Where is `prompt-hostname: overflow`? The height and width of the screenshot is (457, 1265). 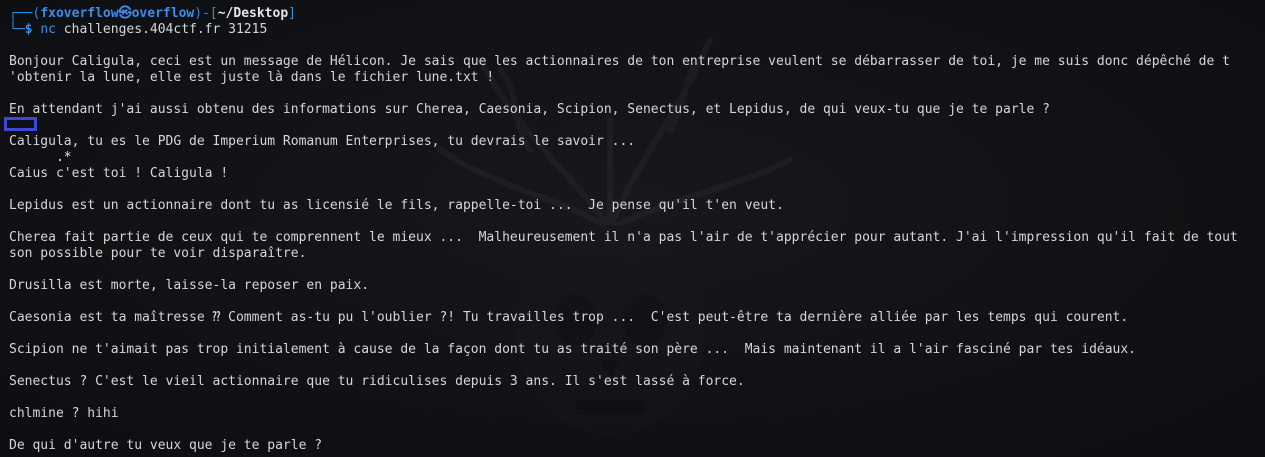
prompt-hostname: overflow is located at coordinates (163, 13).